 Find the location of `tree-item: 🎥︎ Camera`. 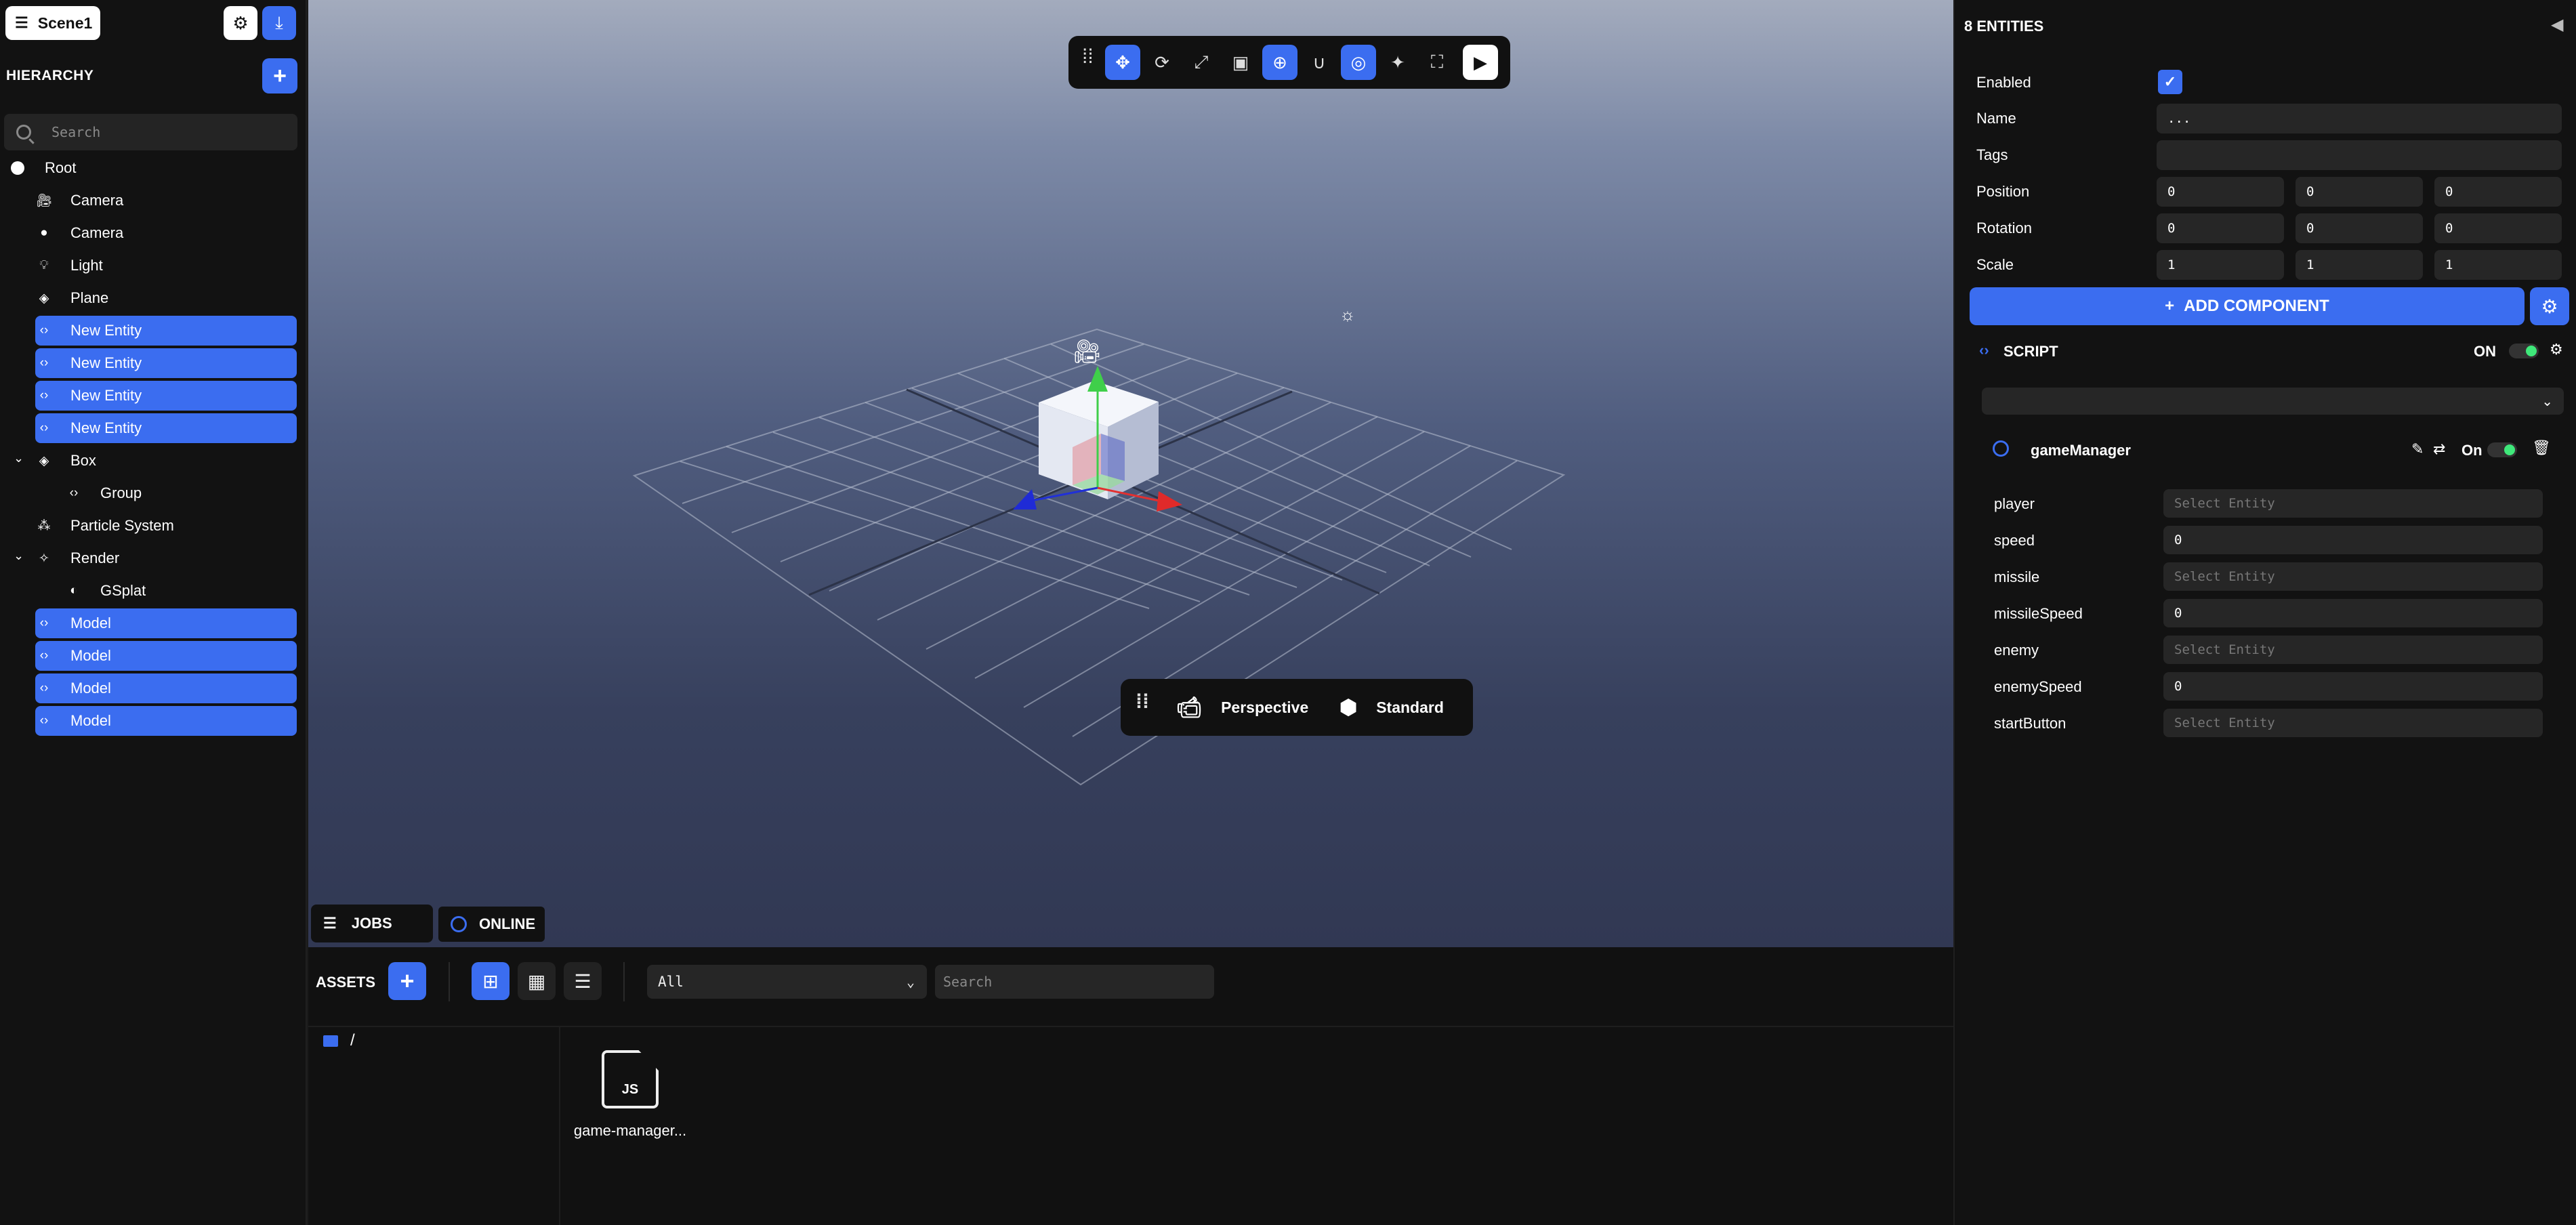

tree-item: 🎥︎ Camera is located at coordinates (165, 200).